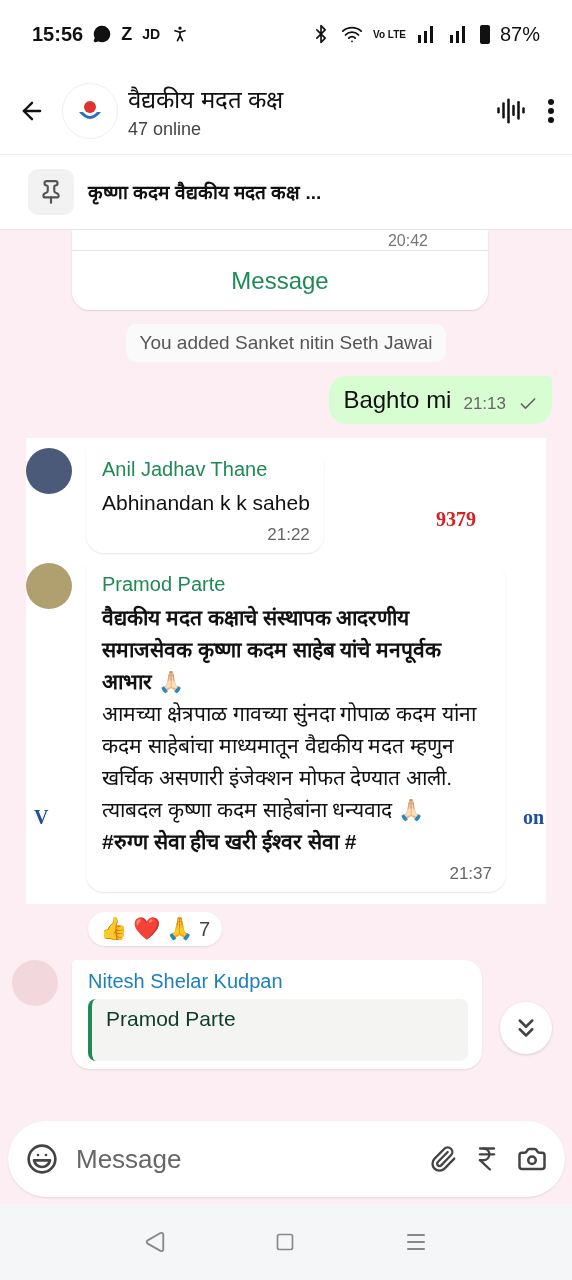 The image size is (572, 1280). Describe the element at coordinates (151, 34) in the screenshot. I see `status-glyph: JD` at that location.